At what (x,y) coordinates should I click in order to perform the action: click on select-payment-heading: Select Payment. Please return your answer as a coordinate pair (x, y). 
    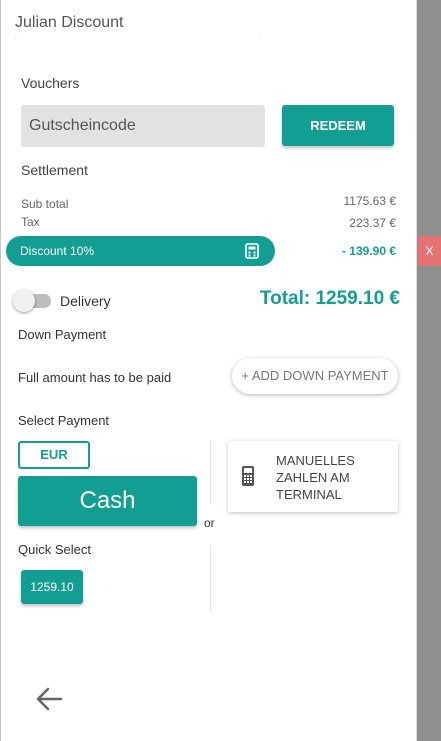
    Looking at the image, I should click on (64, 420).